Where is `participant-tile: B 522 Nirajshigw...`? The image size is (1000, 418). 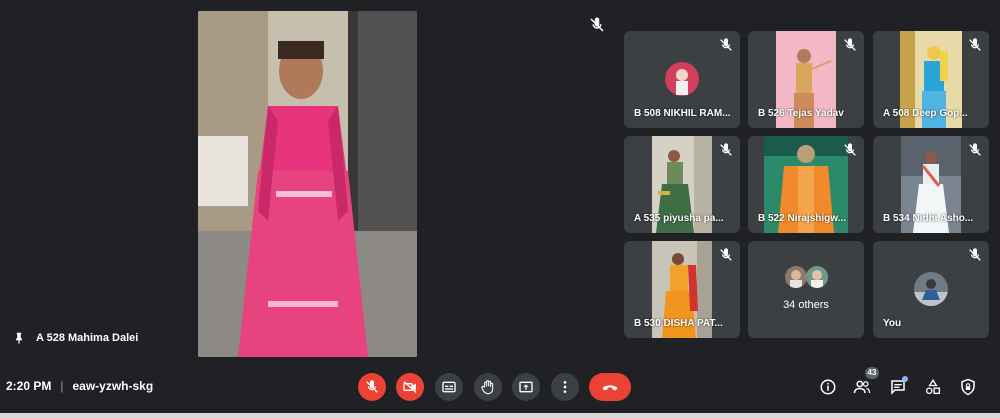
participant-tile: B 522 Nirajshigw... is located at coordinates (806, 184).